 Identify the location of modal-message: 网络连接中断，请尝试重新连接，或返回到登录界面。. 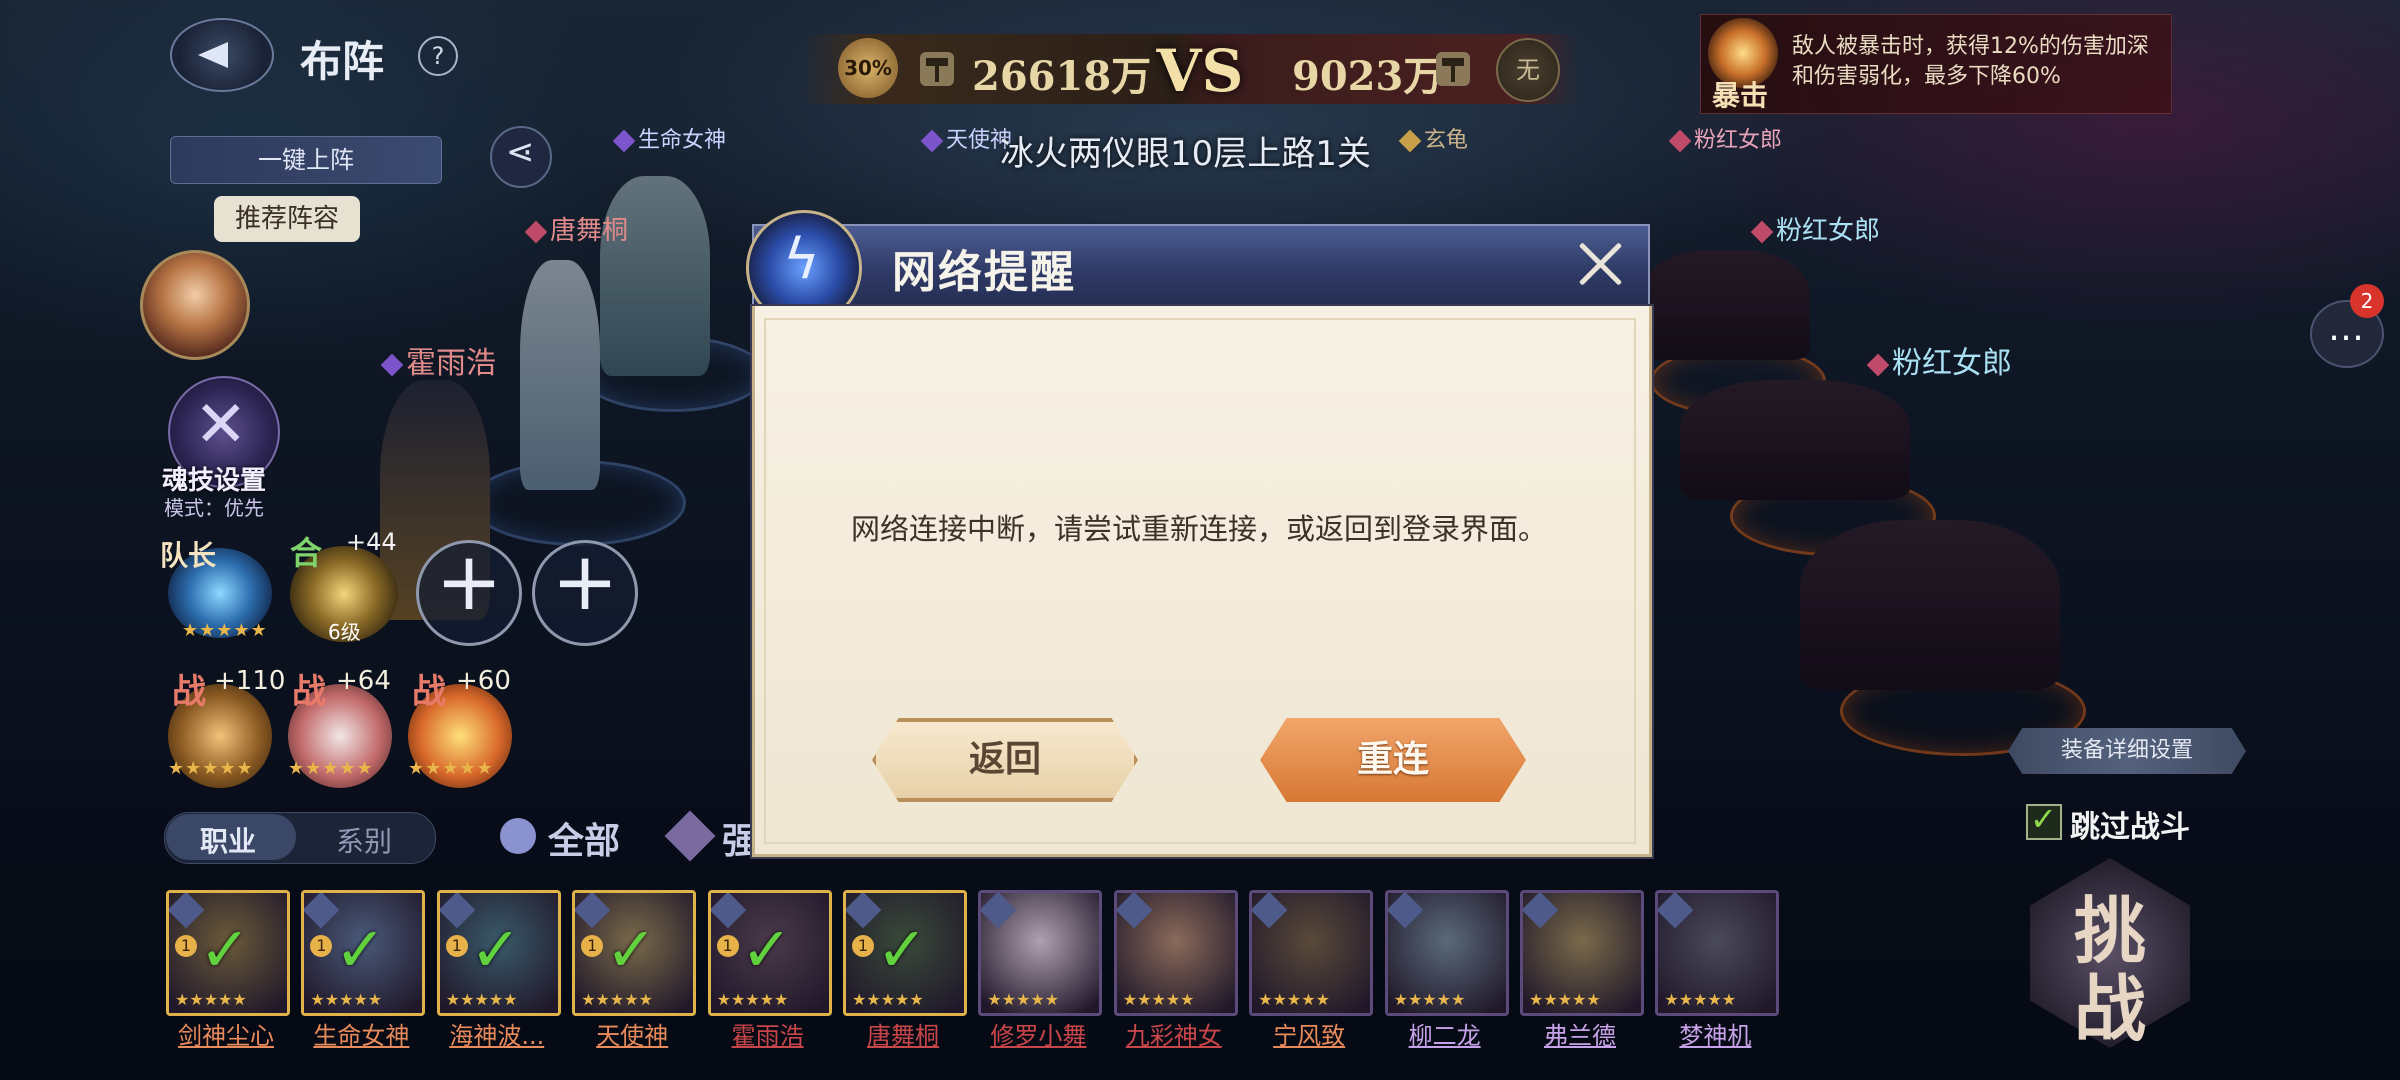
(1198, 529).